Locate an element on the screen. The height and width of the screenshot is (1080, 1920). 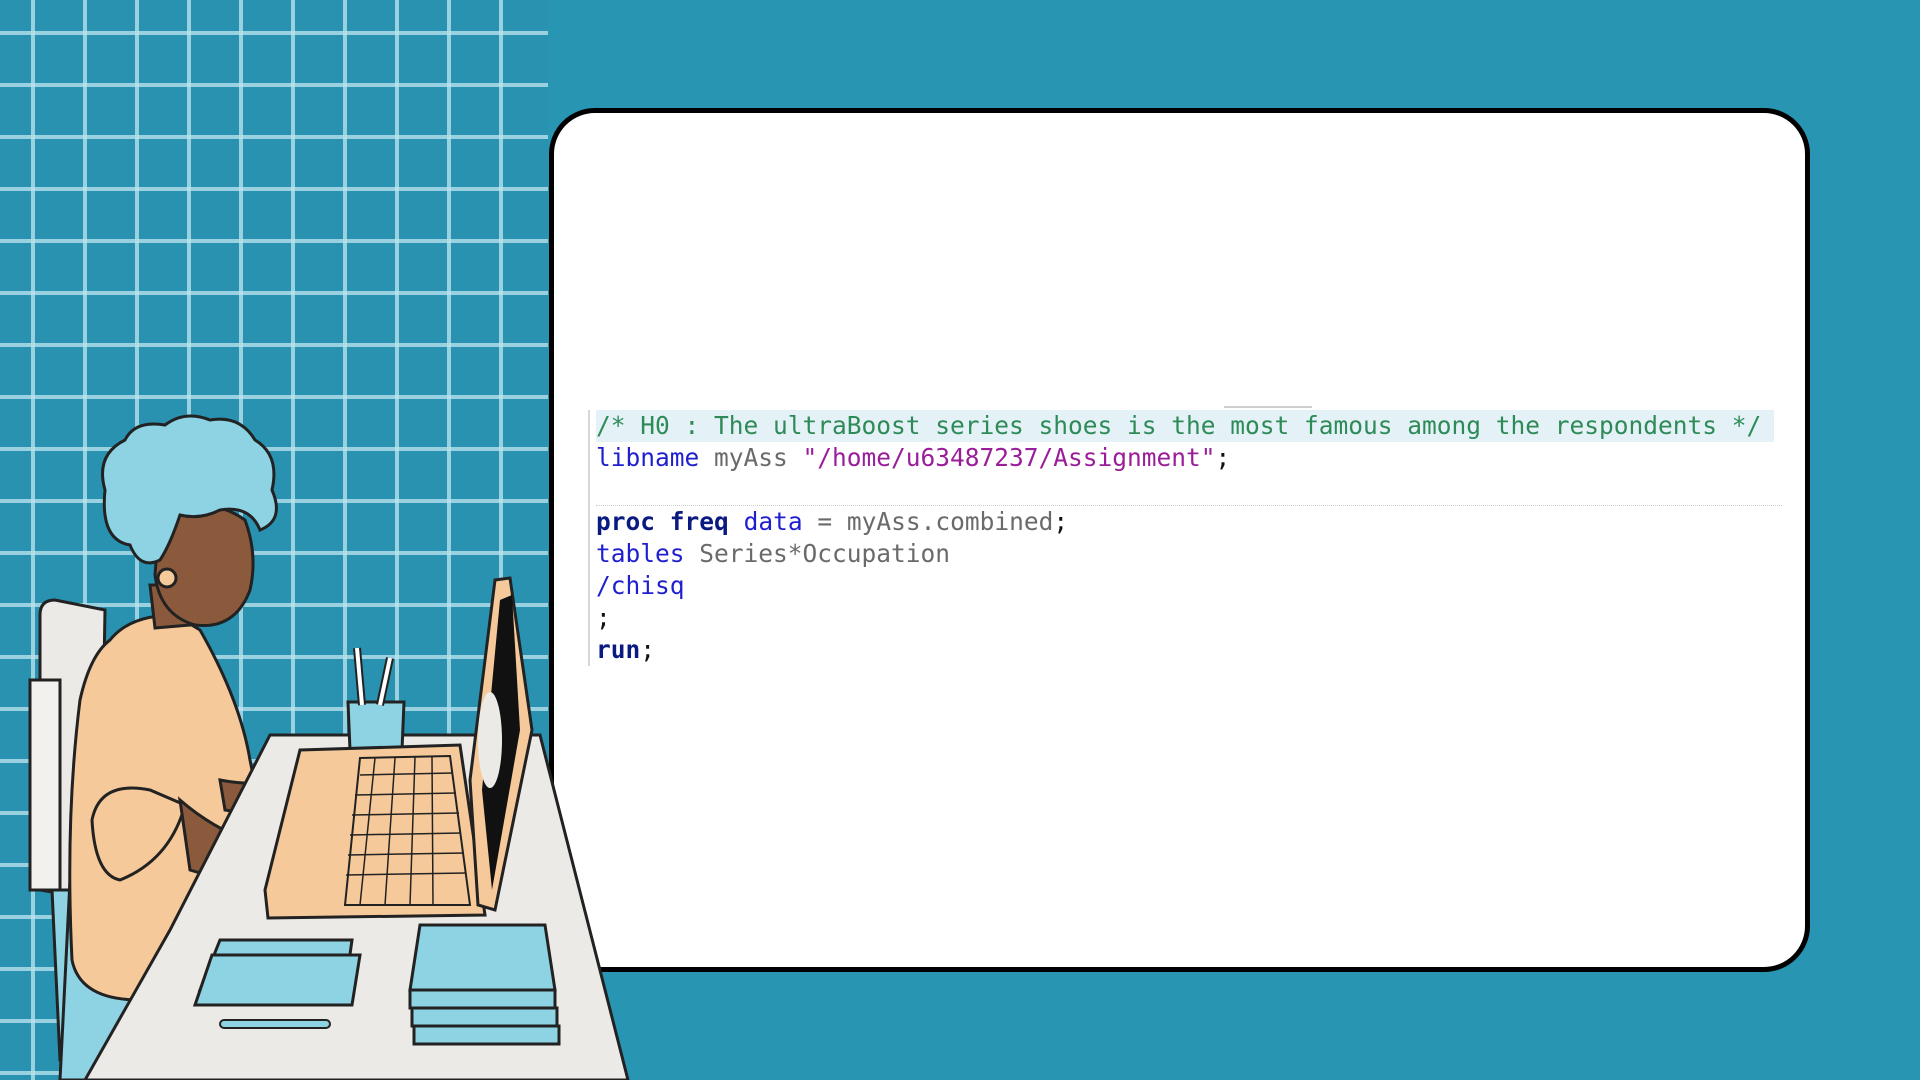
option-data: data is located at coordinates (773, 521).